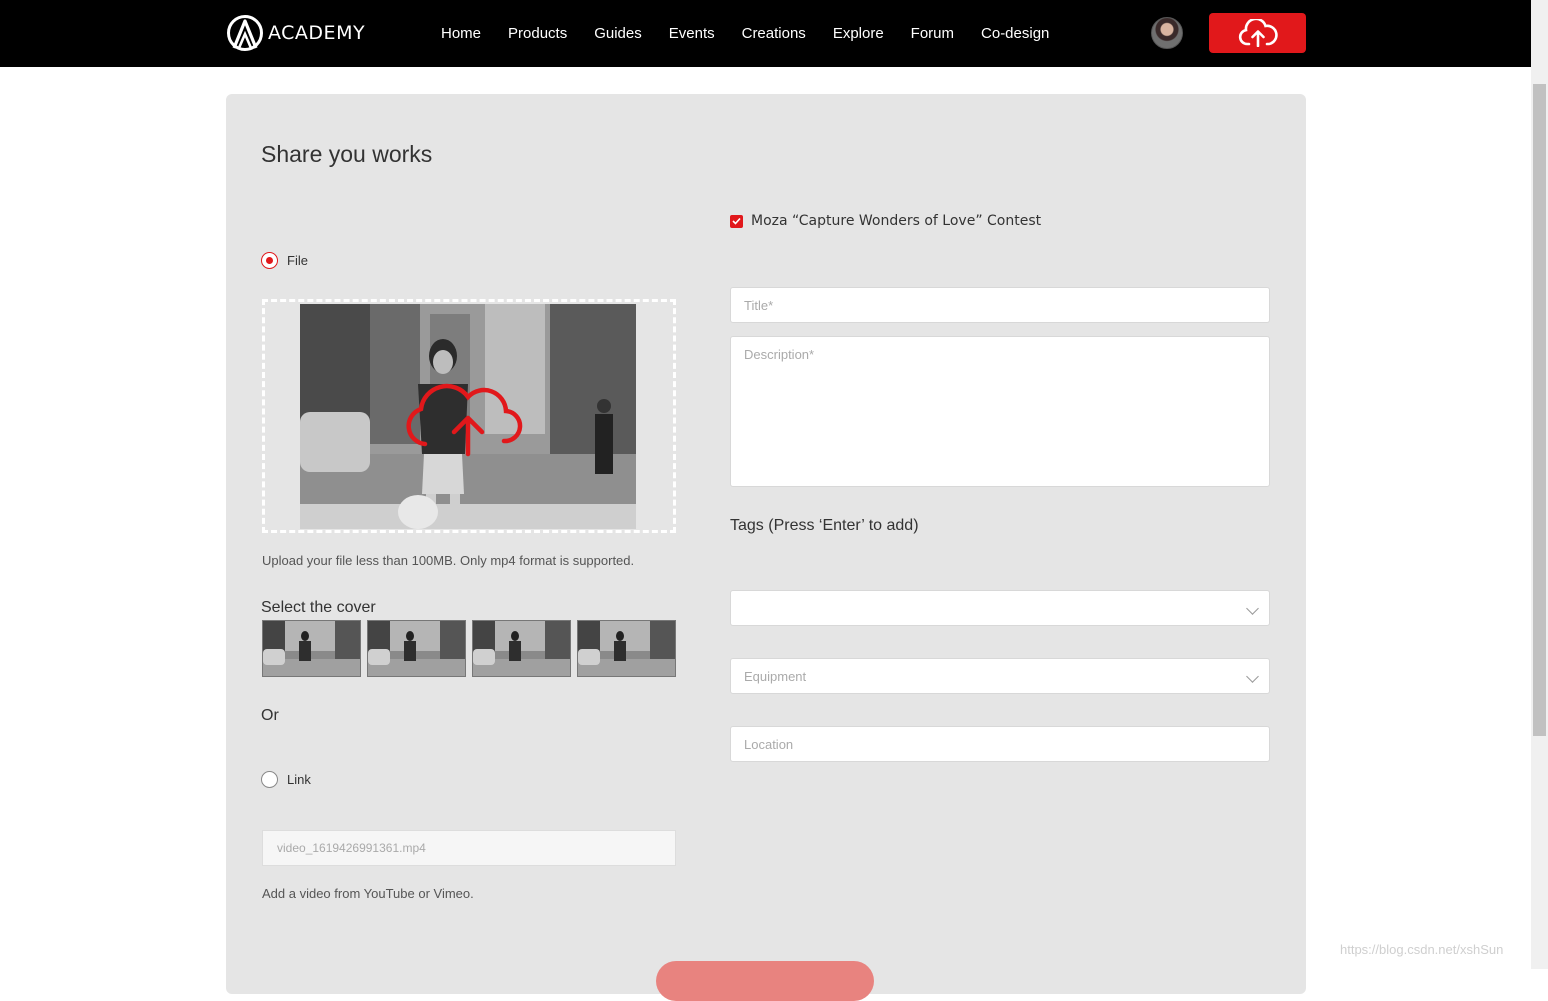 The image size is (1548, 1001). I want to click on nav-forum: Forum, so click(932, 33).